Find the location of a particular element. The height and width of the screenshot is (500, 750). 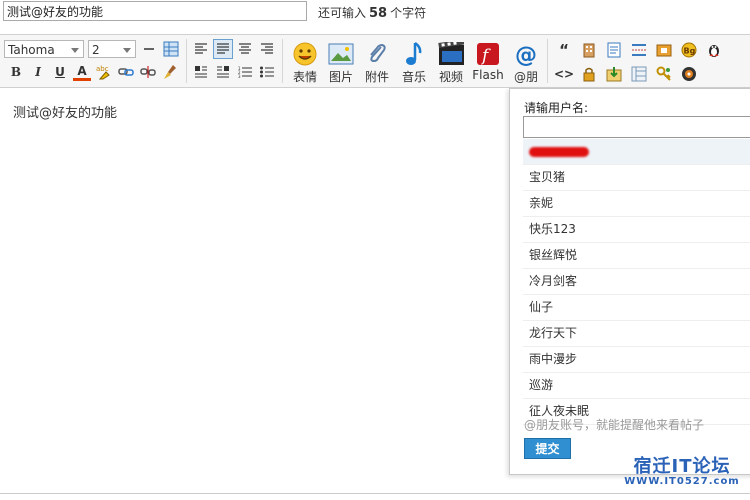

align-right-icon is located at coordinates (267, 48).